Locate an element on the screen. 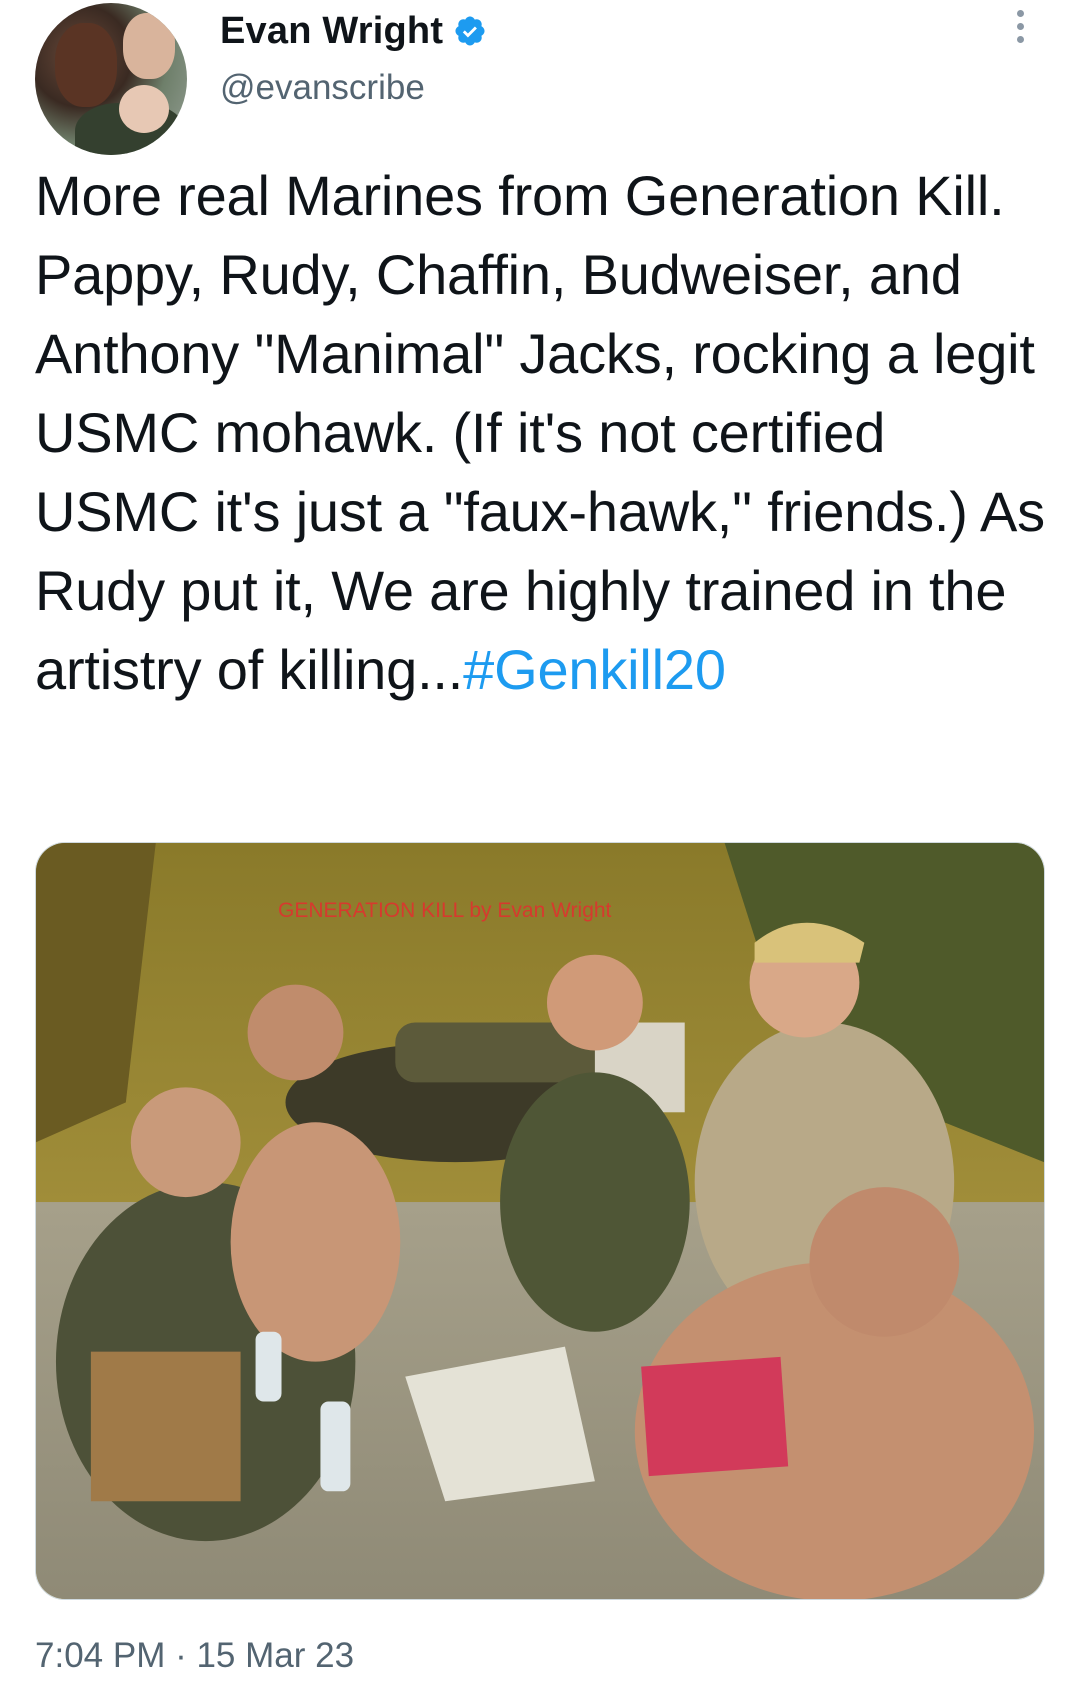  display-name: Evan Wright is located at coordinates (331, 31).